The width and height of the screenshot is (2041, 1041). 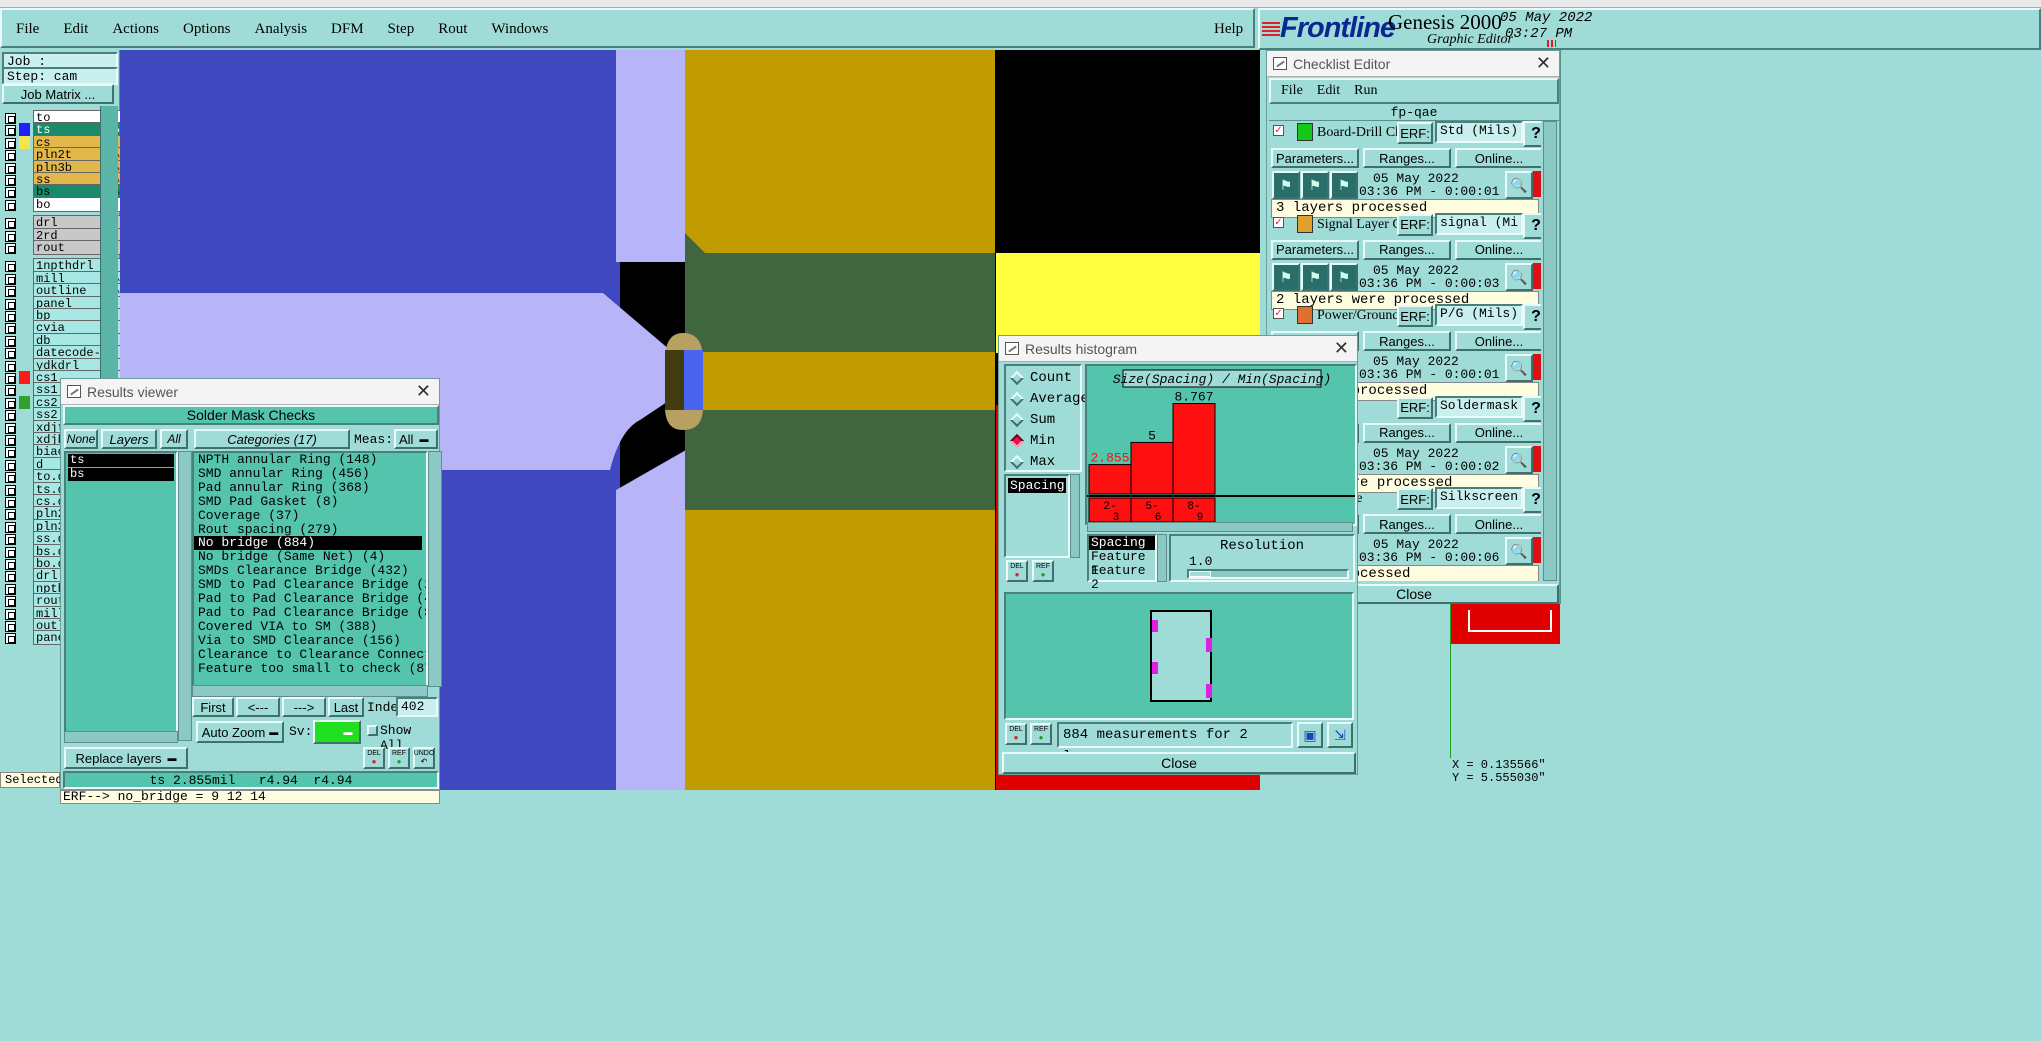 What do you see at coordinates (1179, 763) in the screenshot?
I see `histogram-close-button: Close` at bounding box center [1179, 763].